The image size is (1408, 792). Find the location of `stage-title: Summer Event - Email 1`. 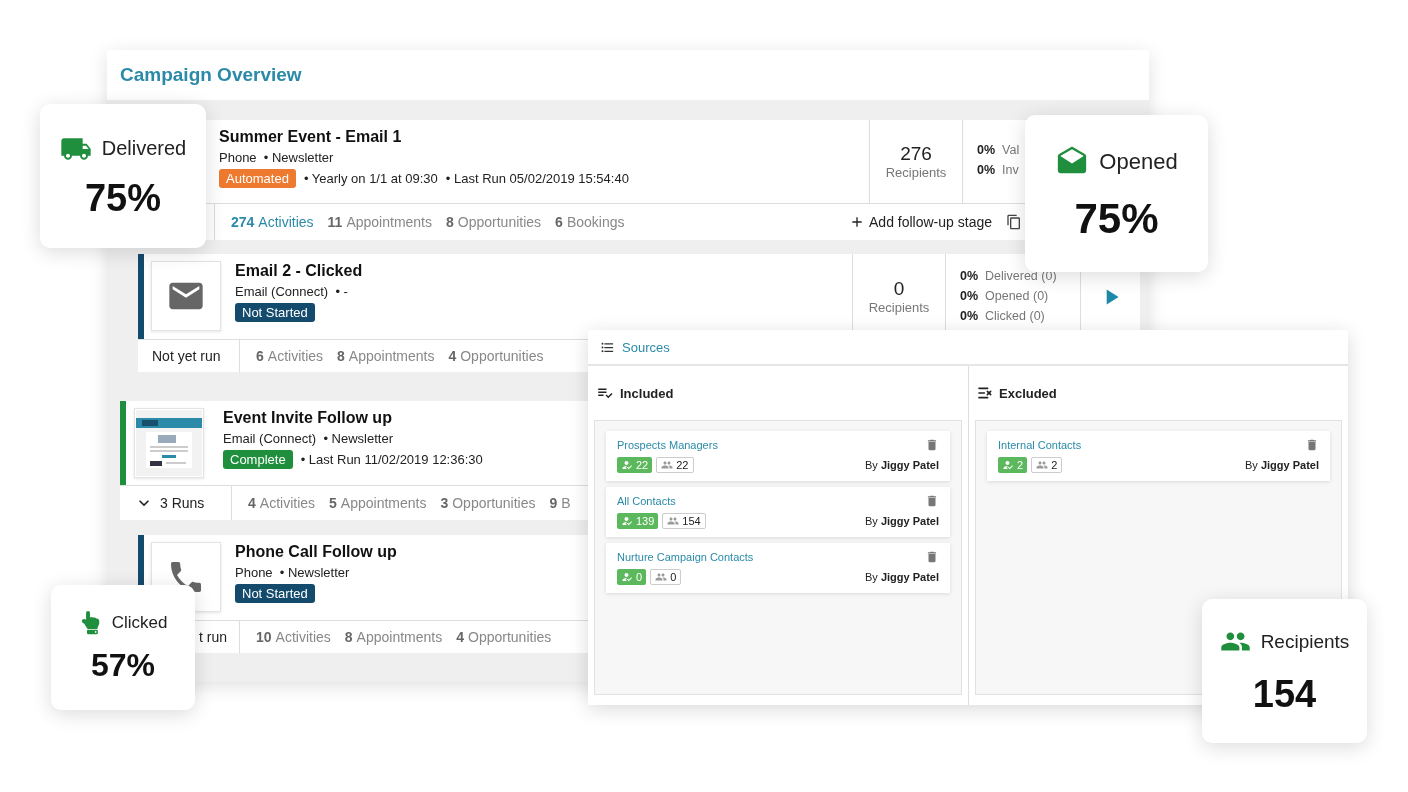

stage-title: Summer Event - Email 1 is located at coordinates (310, 137).